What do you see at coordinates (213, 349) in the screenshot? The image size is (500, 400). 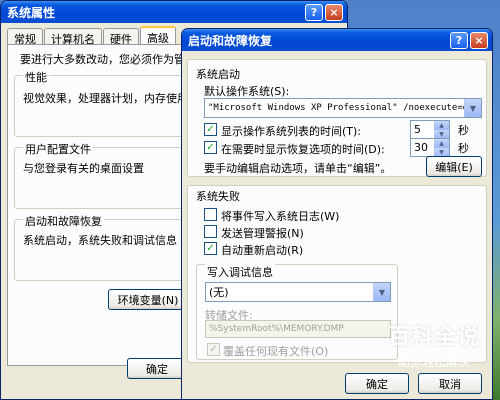 I see `overwrite-checkbox: ✓` at bounding box center [213, 349].